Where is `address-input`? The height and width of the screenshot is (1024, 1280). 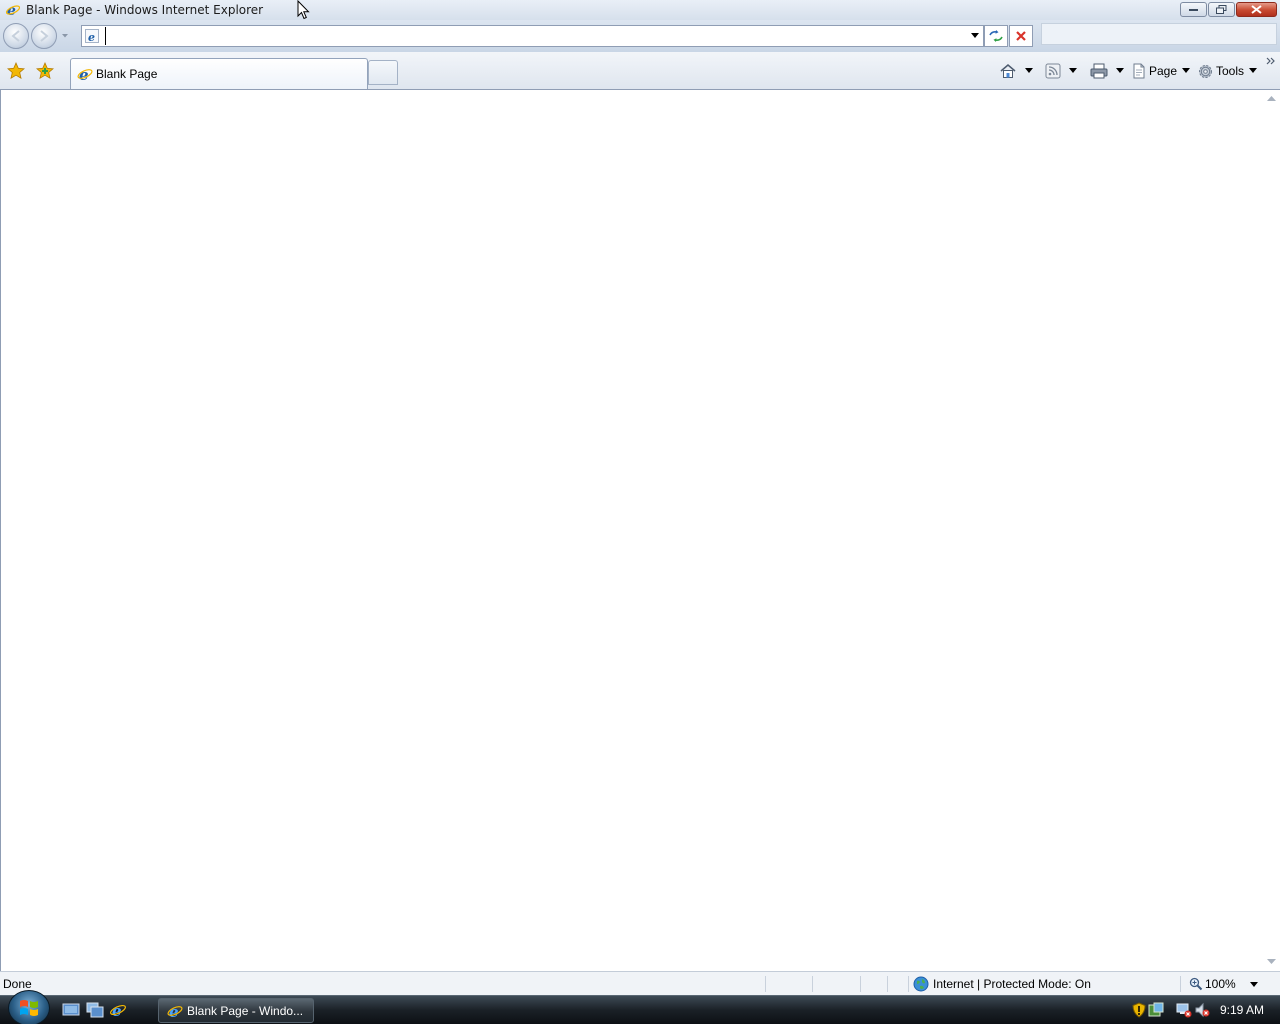 address-input is located at coordinates (535, 36).